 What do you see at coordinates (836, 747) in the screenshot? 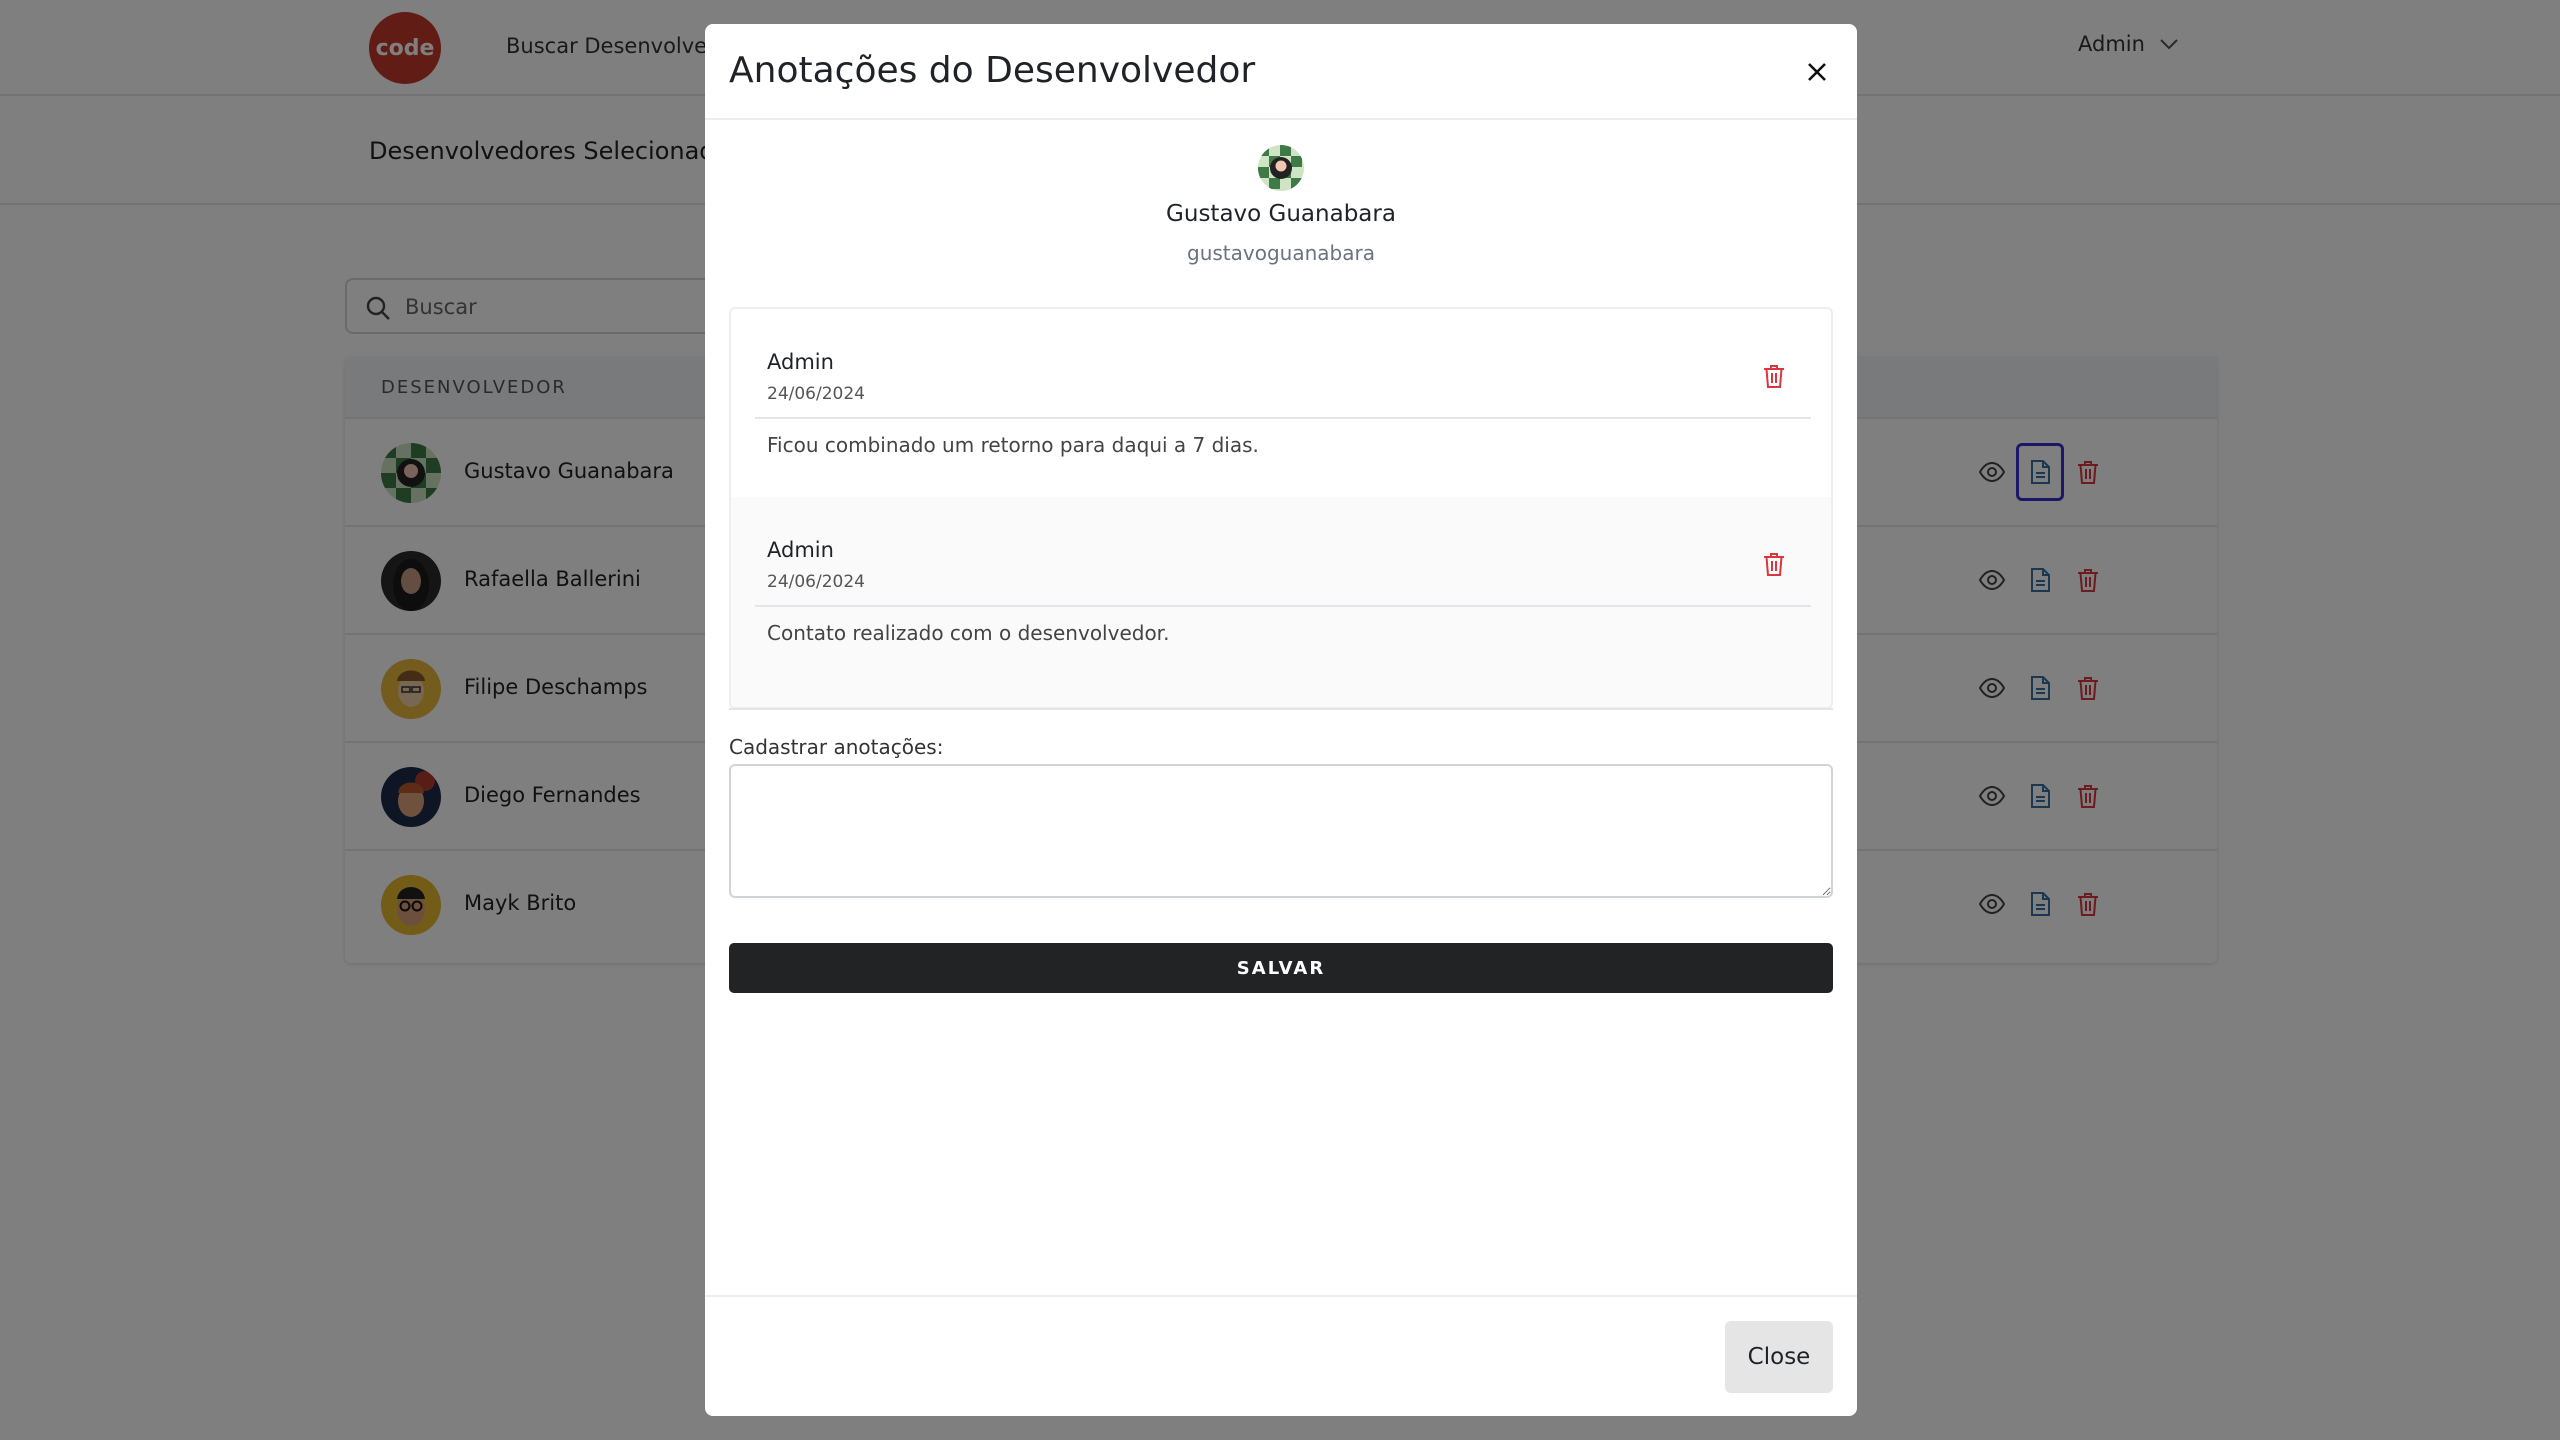
I see `new-note-label: Cadastrar anotações:` at bounding box center [836, 747].